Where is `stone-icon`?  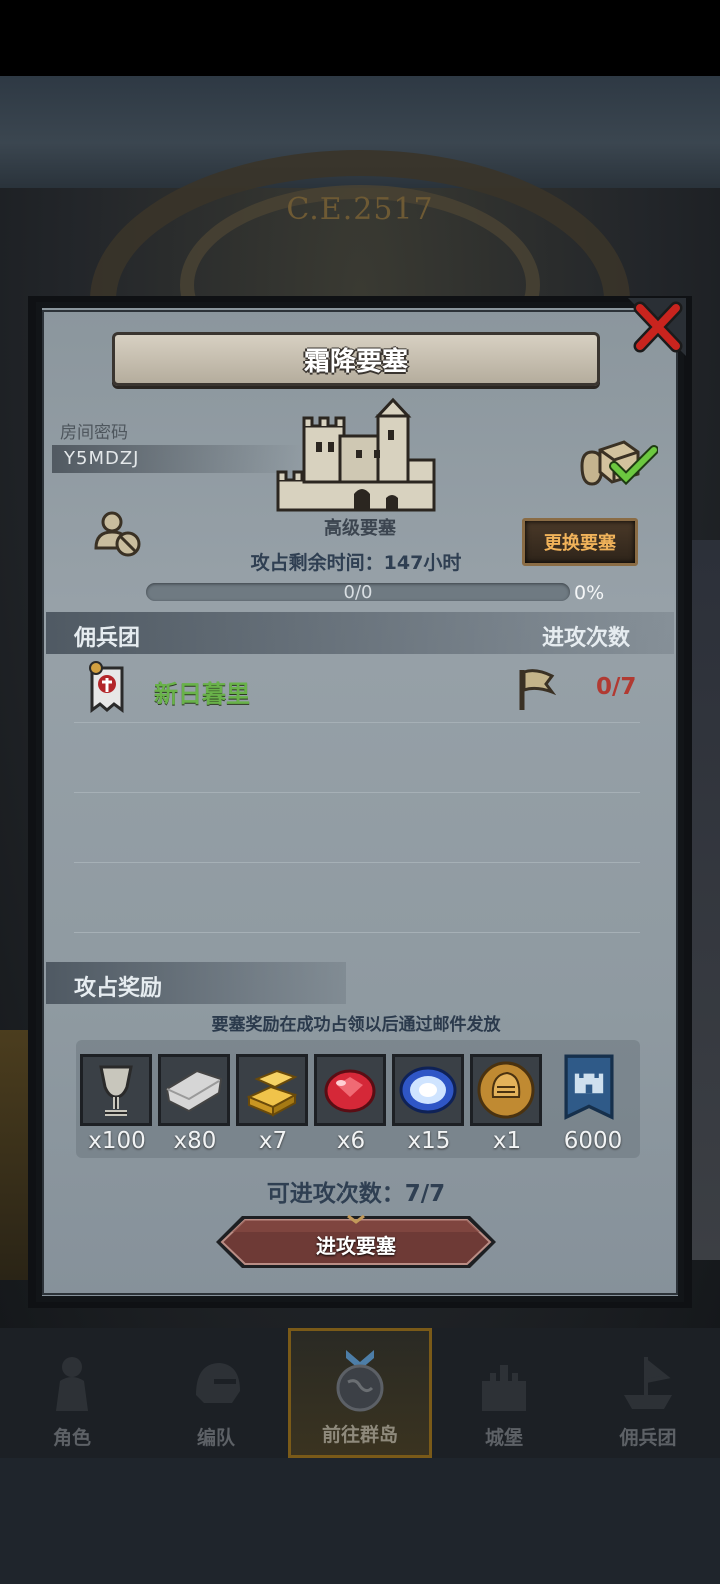
stone-icon is located at coordinates (194, 1091).